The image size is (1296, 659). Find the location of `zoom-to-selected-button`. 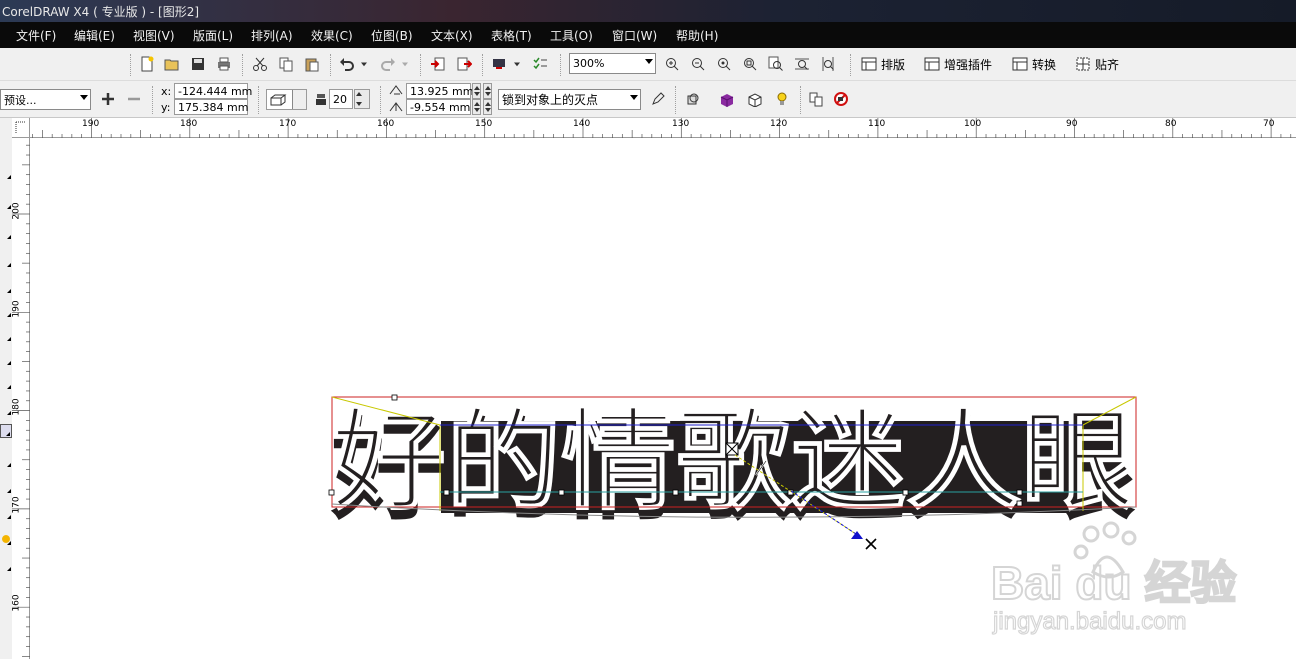

zoom-to-selected-button is located at coordinates (724, 64).